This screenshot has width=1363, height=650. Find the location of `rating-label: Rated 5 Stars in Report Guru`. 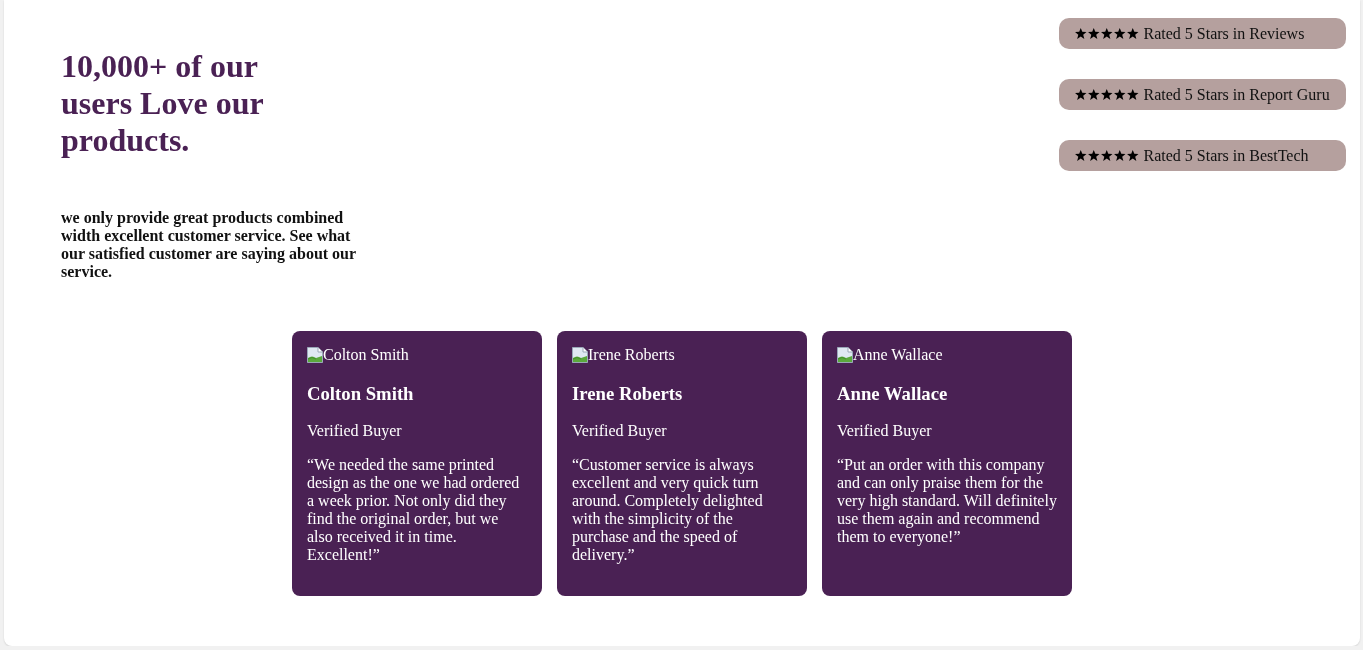

rating-label: Rated 5 Stars in Report Guru is located at coordinates (1236, 94).